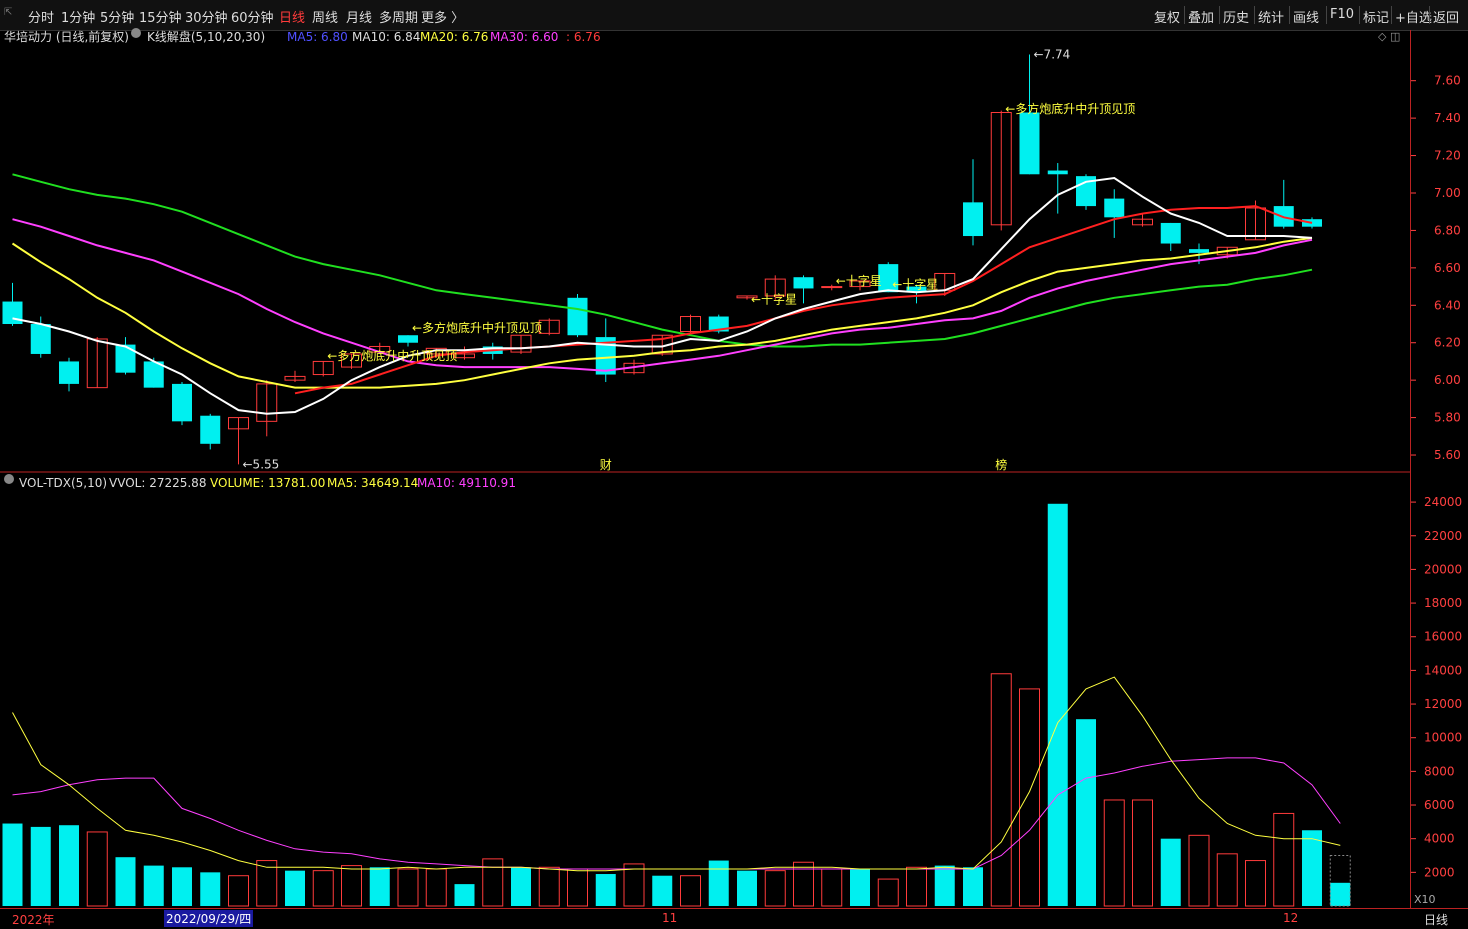 The height and width of the screenshot is (929, 1468). Describe the element at coordinates (158, 483) in the screenshot. I see `vvol-value: VVOL: 27225.88` at that location.